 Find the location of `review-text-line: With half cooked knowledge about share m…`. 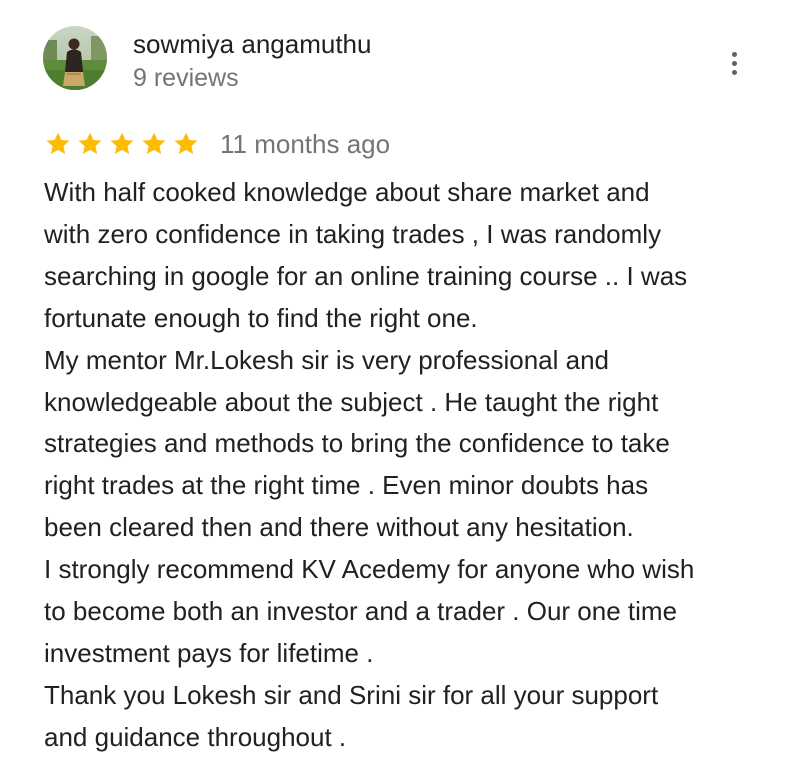

review-text-line: With half cooked knowledge about share m… is located at coordinates (347, 192).